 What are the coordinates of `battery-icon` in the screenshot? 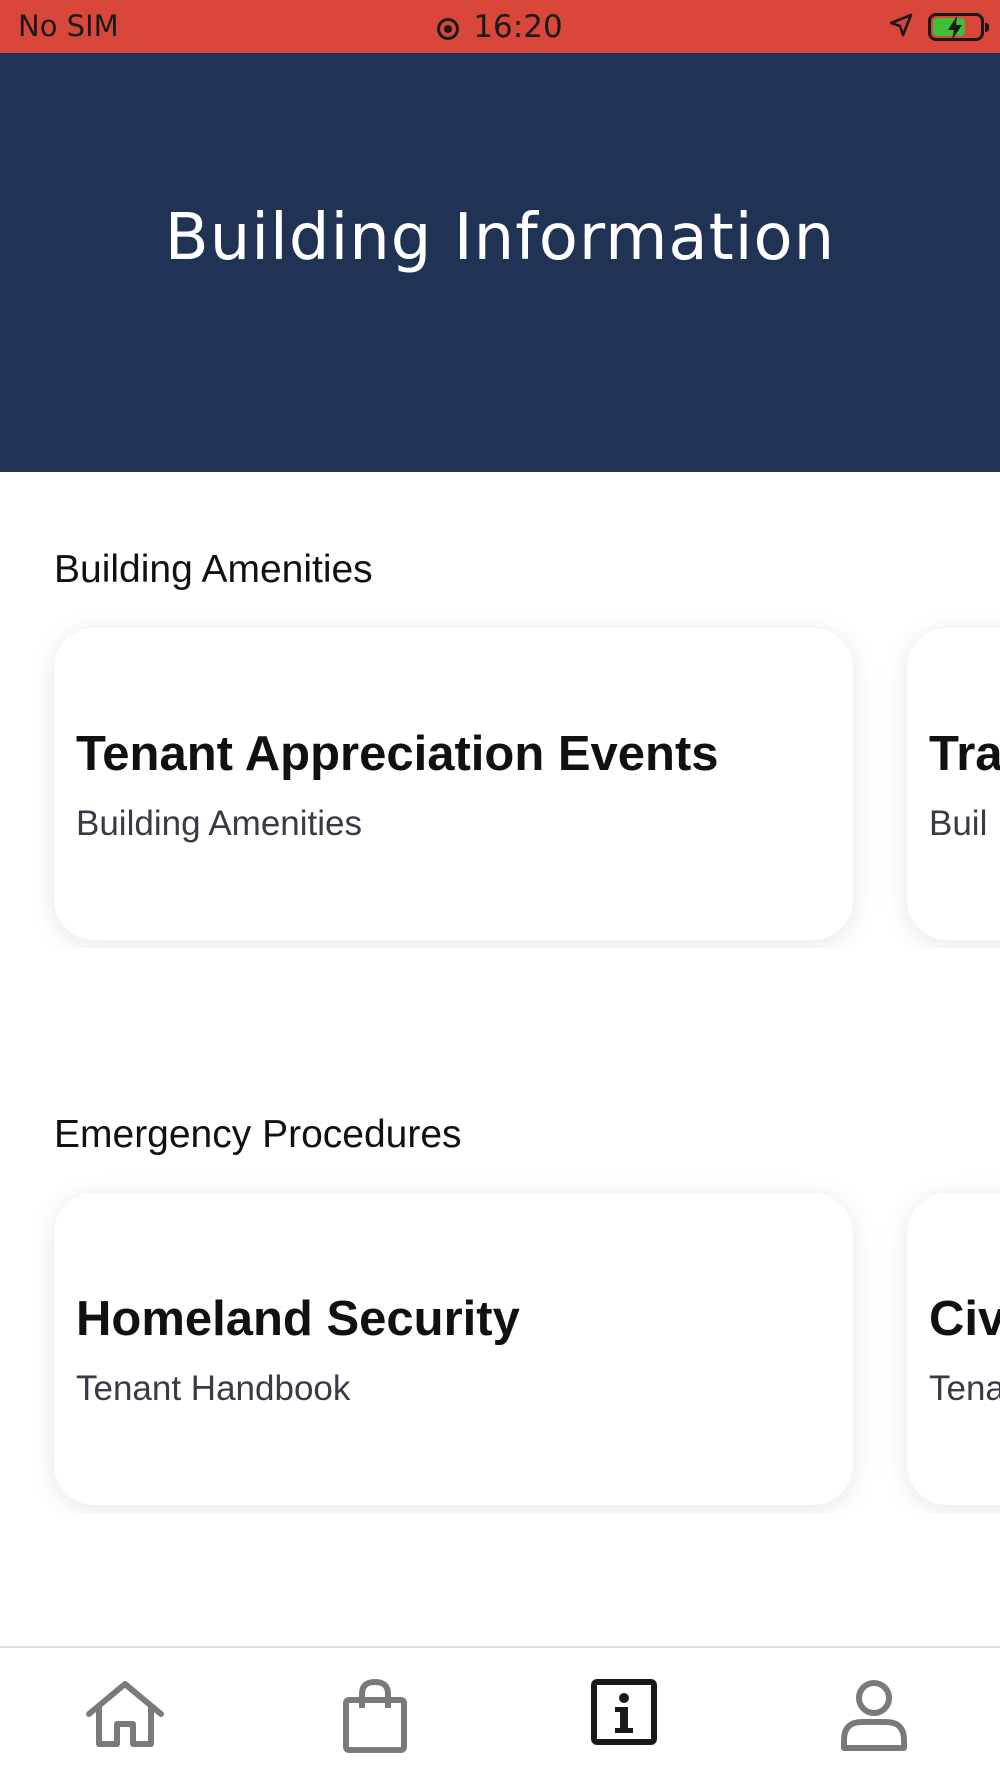 It's located at (958, 27).